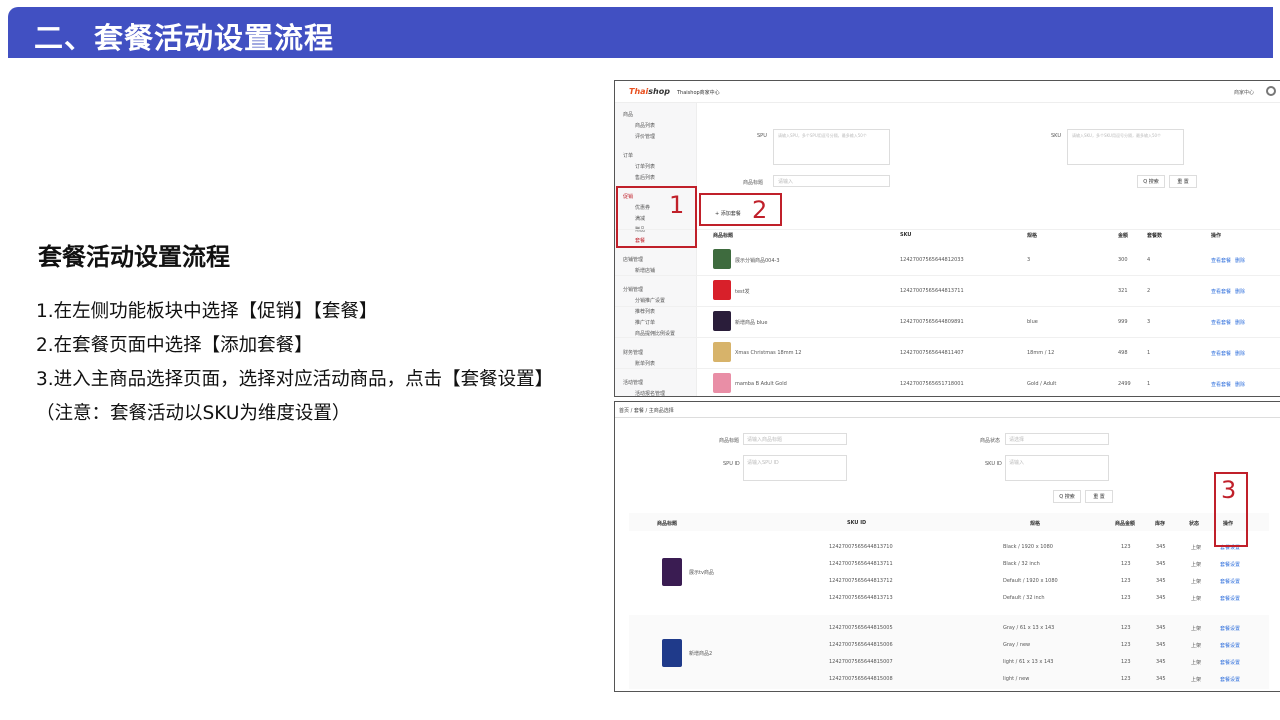  What do you see at coordinates (1155, 236) in the screenshot?
I see `table-header-cell: 套餐数` at bounding box center [1155, 236].